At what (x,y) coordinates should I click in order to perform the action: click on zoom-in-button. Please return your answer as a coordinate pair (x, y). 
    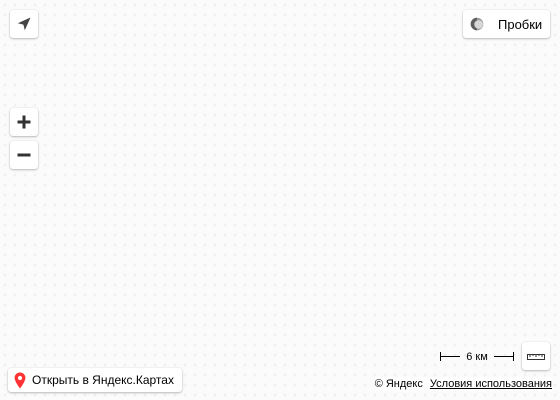
    Looking at the image, I should click on (24, 122).